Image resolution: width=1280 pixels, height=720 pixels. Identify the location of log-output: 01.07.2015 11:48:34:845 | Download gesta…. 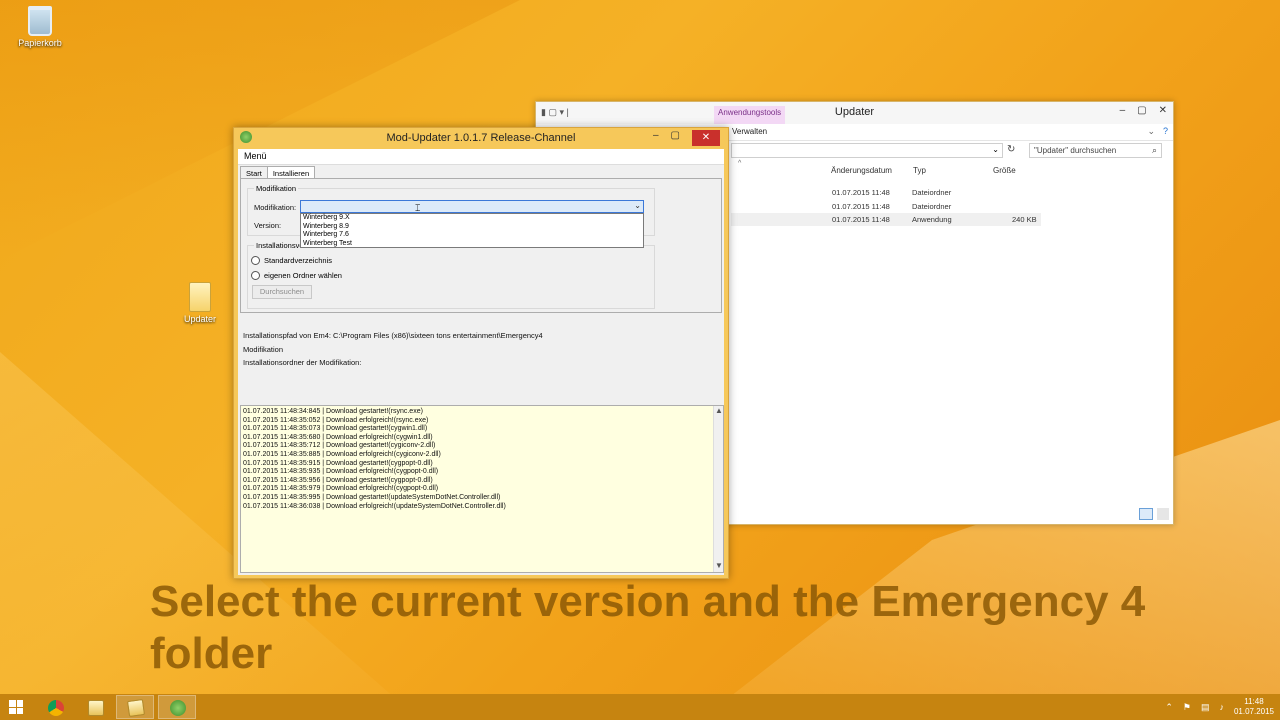
(482, 489).